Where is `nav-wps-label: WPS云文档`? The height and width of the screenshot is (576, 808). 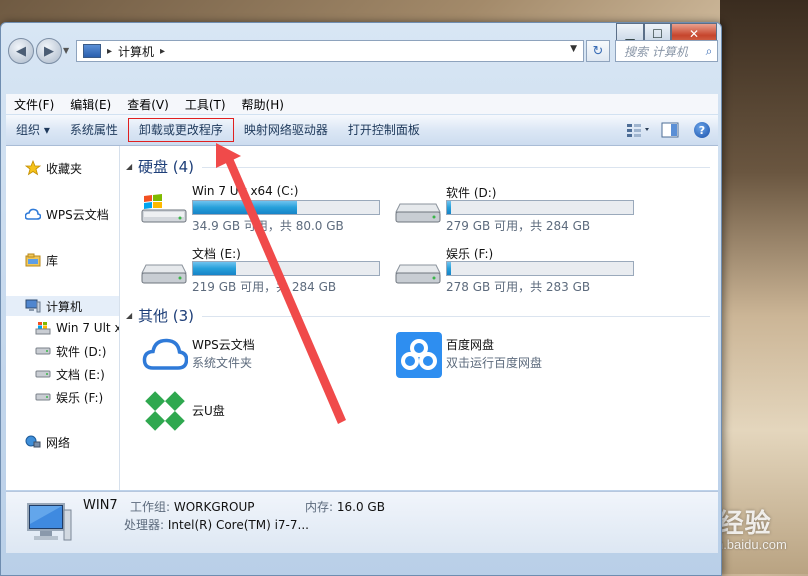 nav-wps-label: WPS云文档 is located at coordinates (77, 214).